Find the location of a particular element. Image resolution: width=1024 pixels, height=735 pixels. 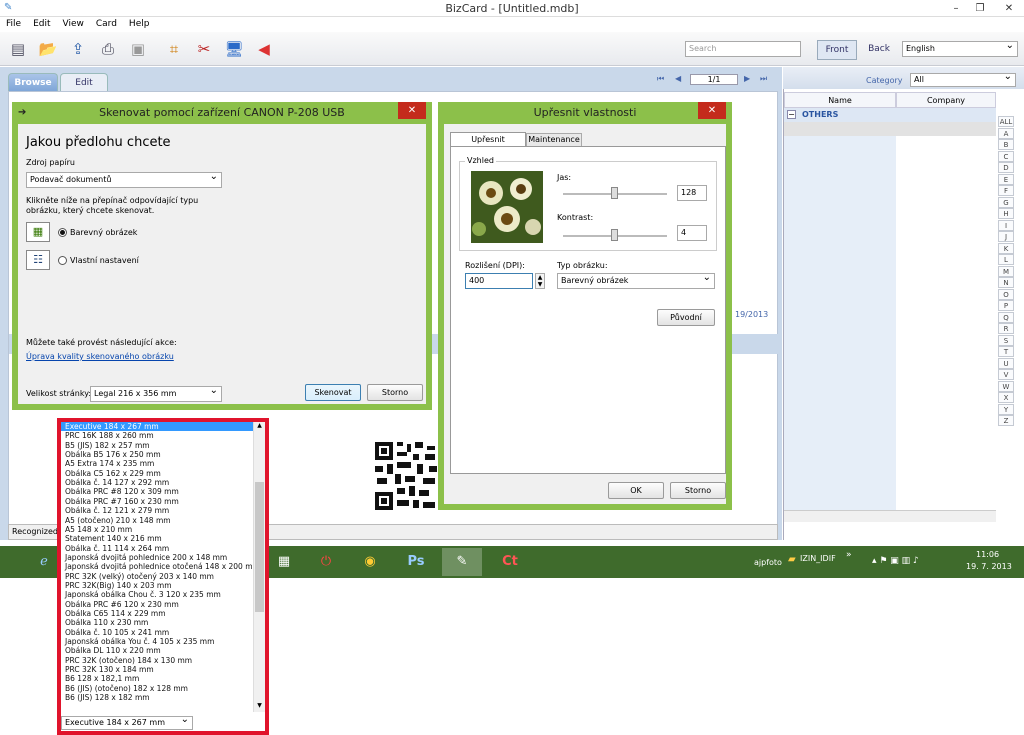

properties-dialog-close: ✕ is located at coordinates (712, 110).